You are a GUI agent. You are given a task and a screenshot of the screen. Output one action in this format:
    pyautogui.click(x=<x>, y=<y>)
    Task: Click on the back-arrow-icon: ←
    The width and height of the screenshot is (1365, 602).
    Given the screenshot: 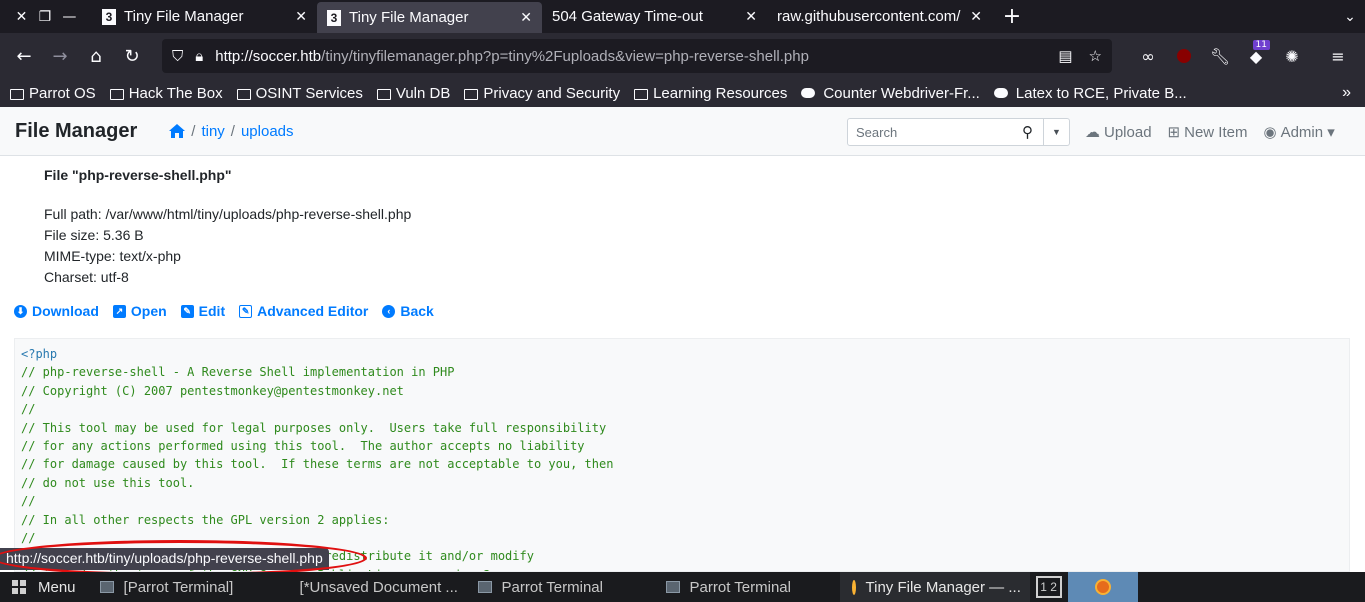 What is the action you would take?
    pyautogui.click(x=24, y=56)
    